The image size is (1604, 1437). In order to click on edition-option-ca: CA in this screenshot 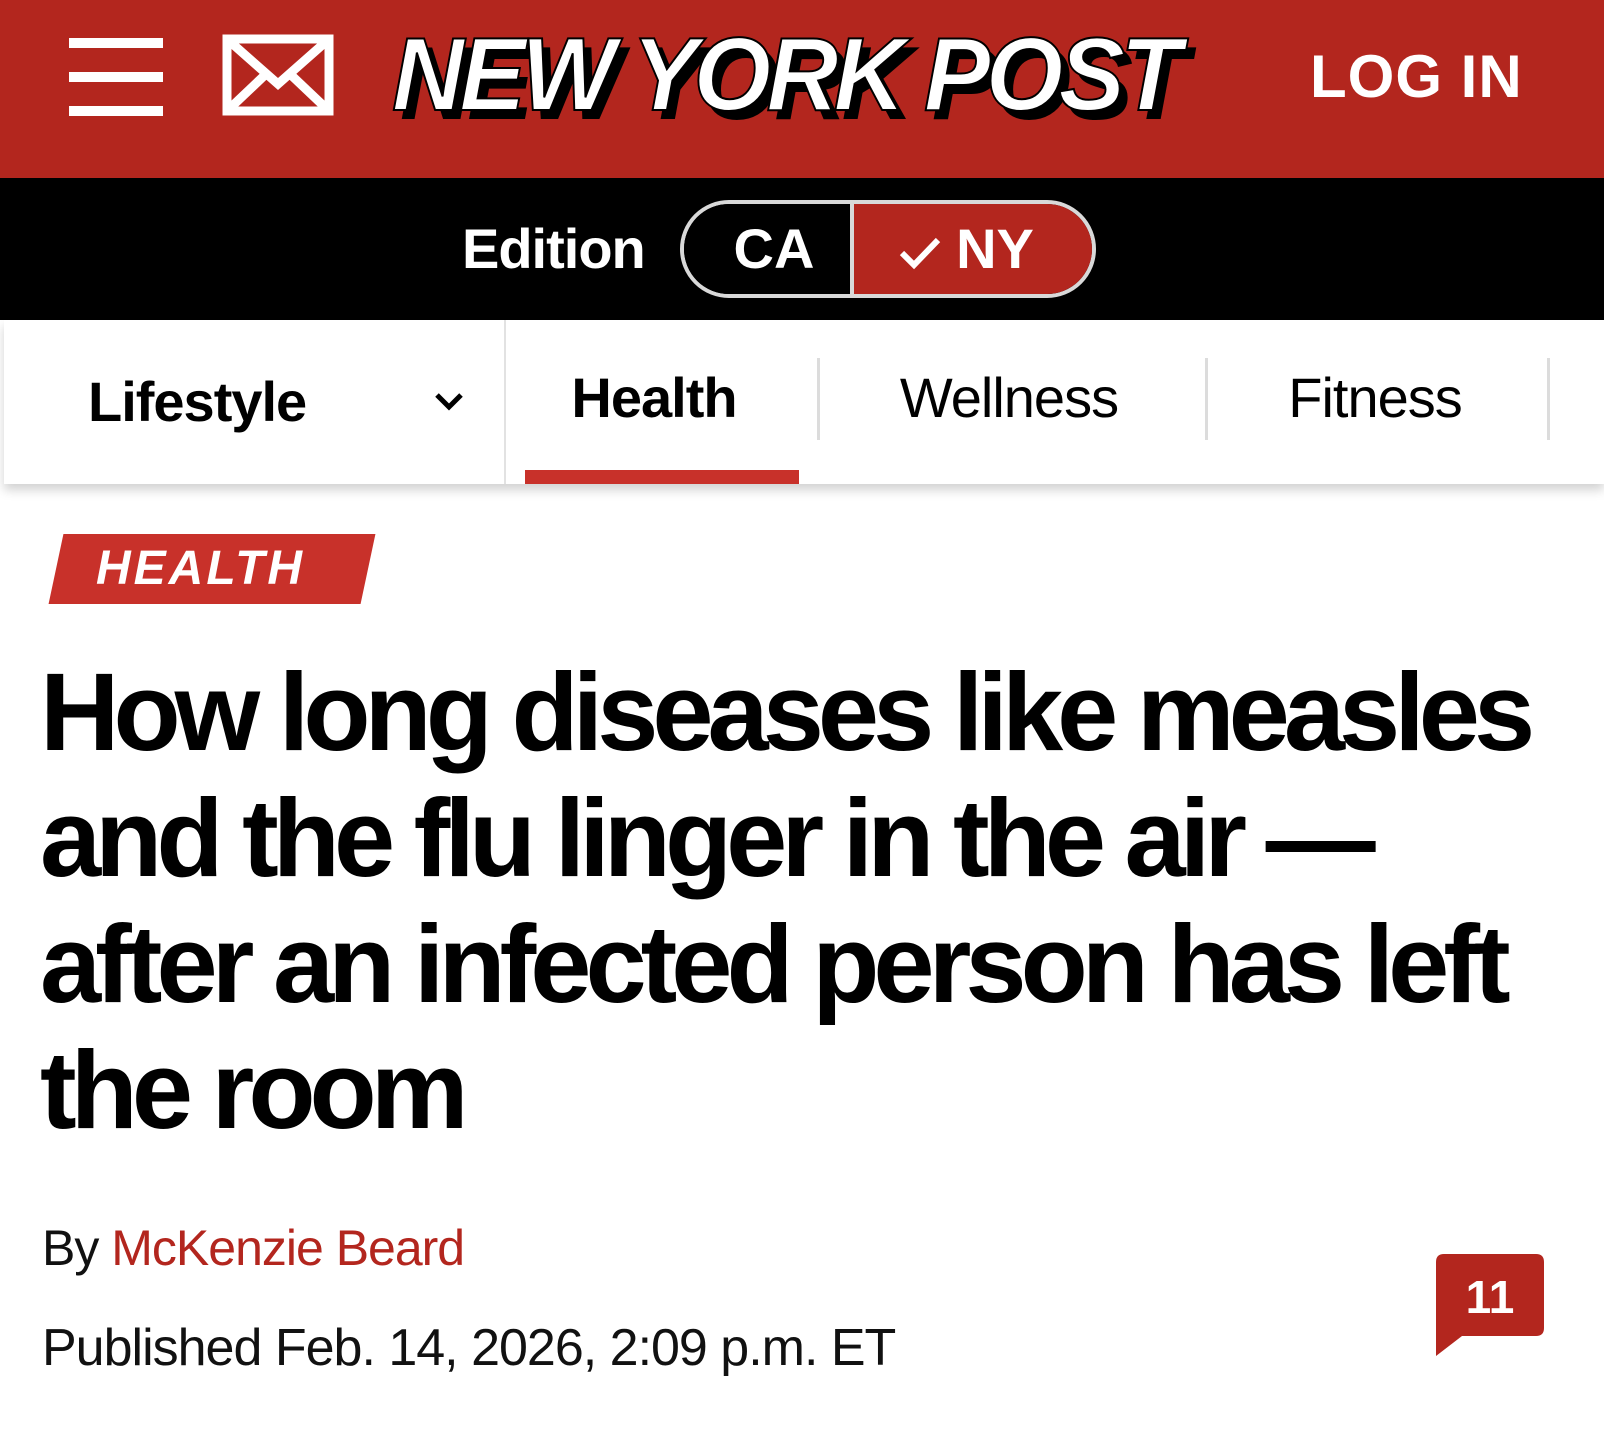, I will do `click(769, 249)`.